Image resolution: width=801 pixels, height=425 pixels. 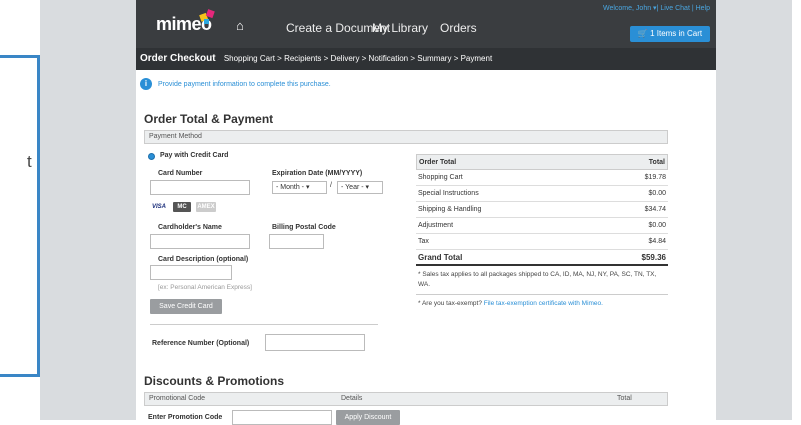 I want to click on save-credit-card-button: Save Credit Card, so click(x=186, y=306).